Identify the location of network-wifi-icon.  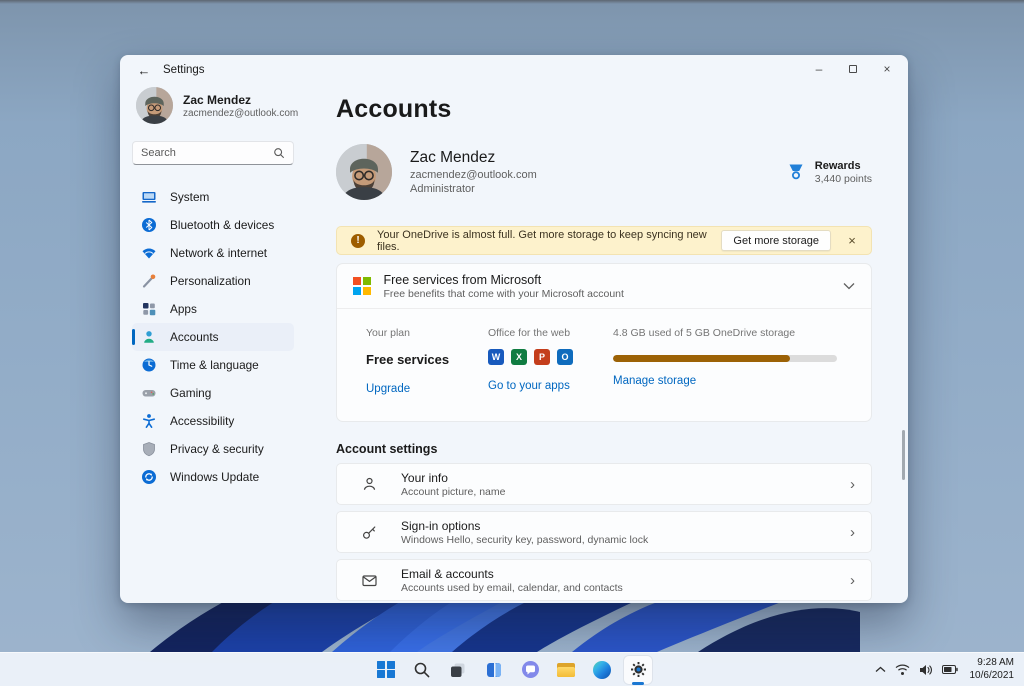
(149, 253).